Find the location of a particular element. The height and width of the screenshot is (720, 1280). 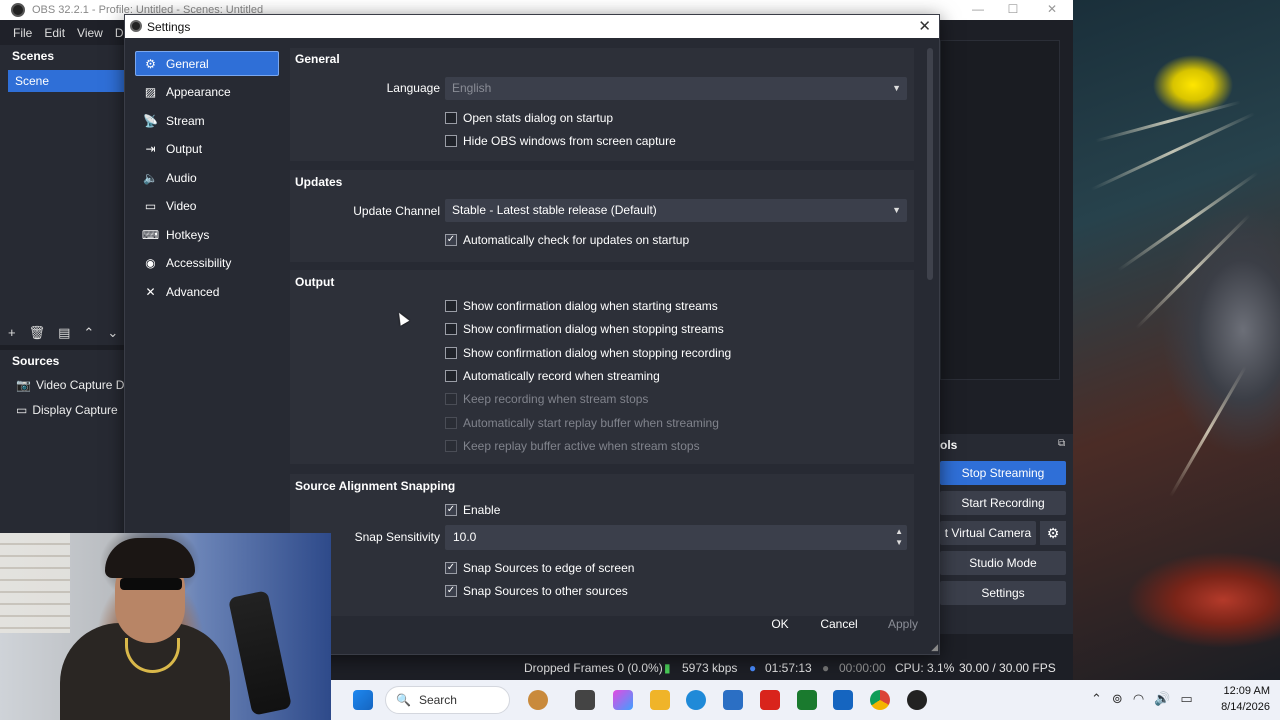

record-indicator-icon: ● is located at coordinates (826, 667).